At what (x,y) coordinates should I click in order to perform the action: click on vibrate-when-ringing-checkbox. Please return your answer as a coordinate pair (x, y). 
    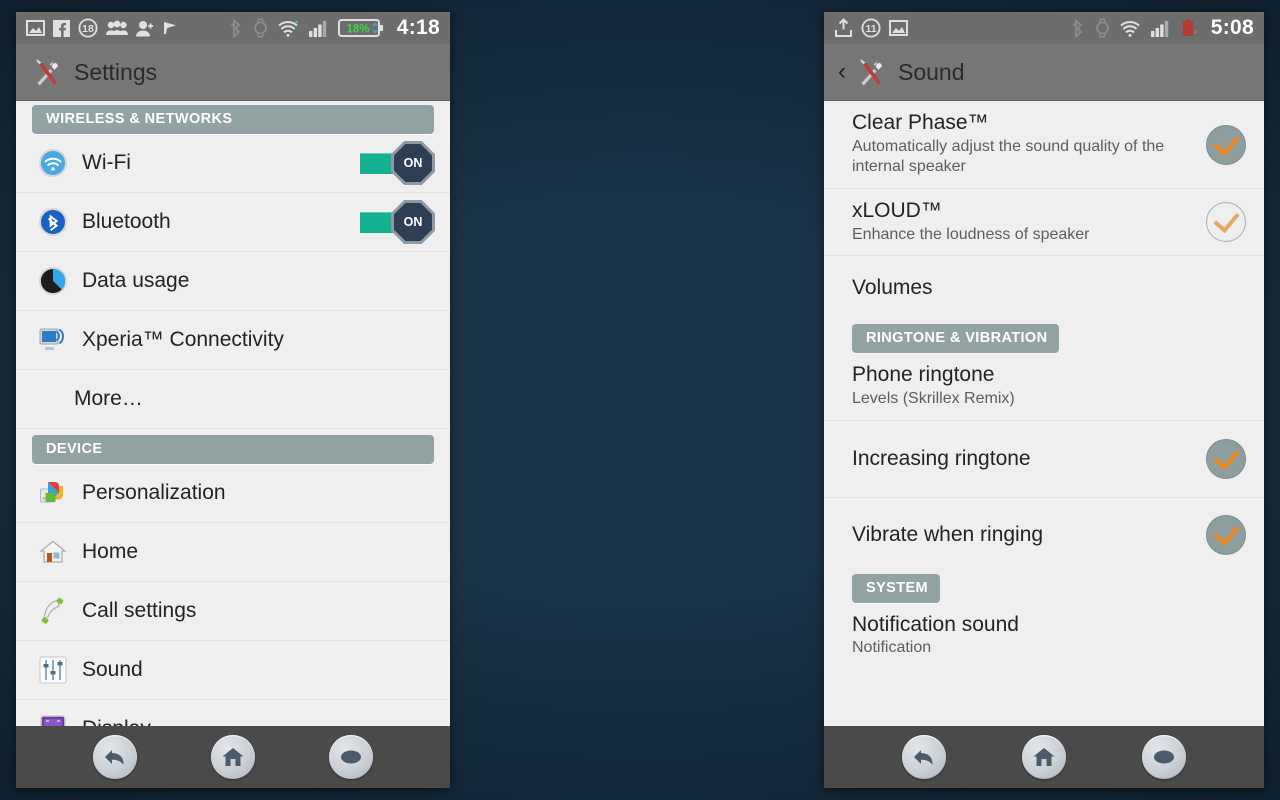
    Looking at the image, I should click on (1226, 534).